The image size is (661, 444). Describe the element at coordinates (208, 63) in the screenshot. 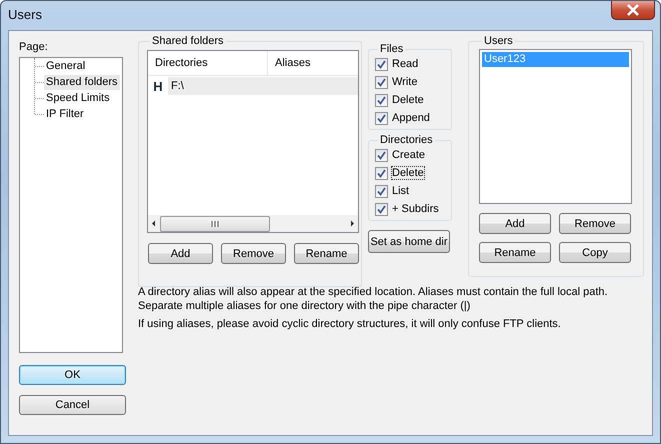

I see `column-header: Directories` at that location.